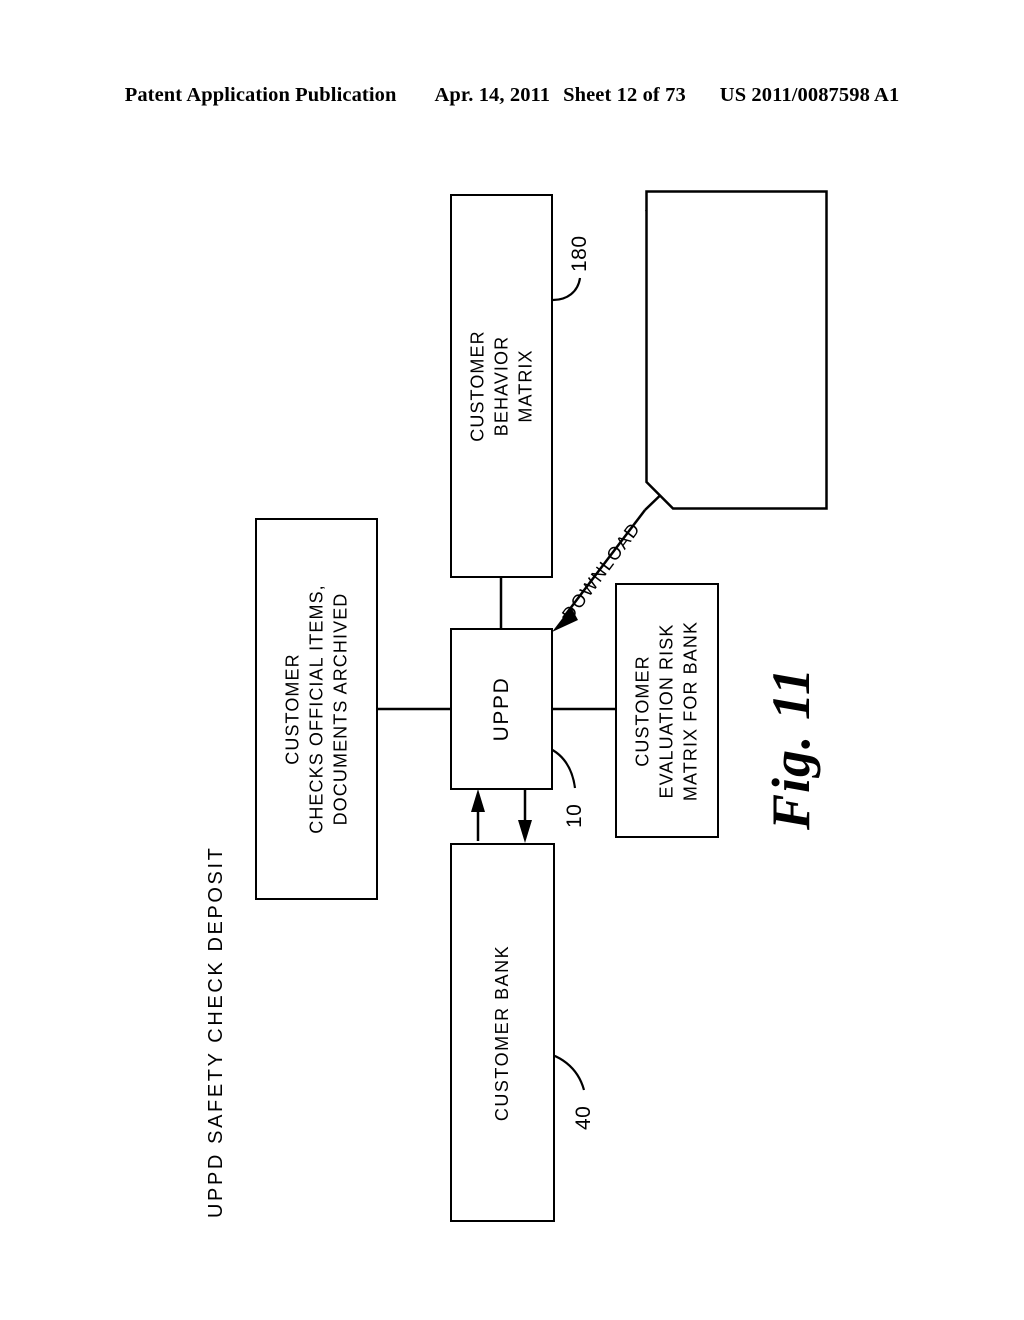  Describe the element at coordinates (579, 253) in the screenshot. I see `reference-numeral-180: 180` at that location.